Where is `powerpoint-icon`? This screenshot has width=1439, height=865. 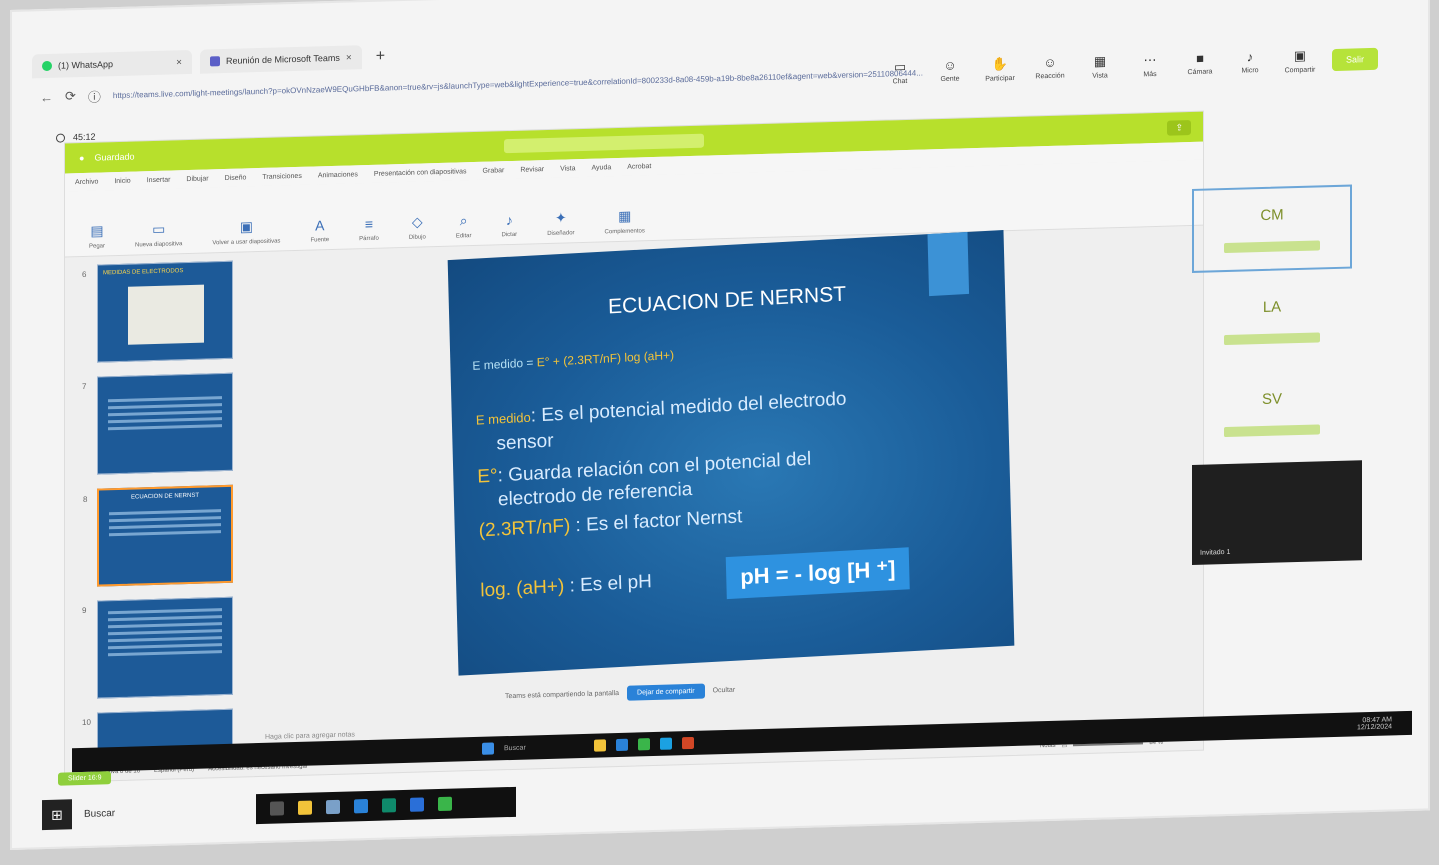 powerpoint-icon is located at coordinates (688, 743).